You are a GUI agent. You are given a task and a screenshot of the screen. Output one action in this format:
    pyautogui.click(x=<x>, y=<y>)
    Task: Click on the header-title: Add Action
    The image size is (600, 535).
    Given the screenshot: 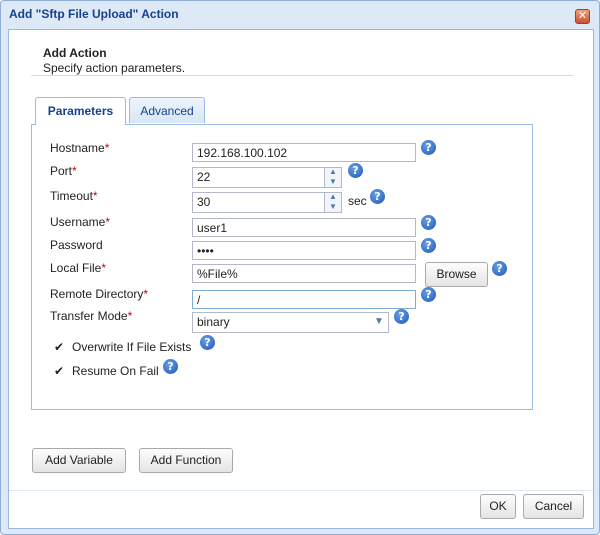 What is the action you would take?
    pyautogui.click(x=75, y=53)
    